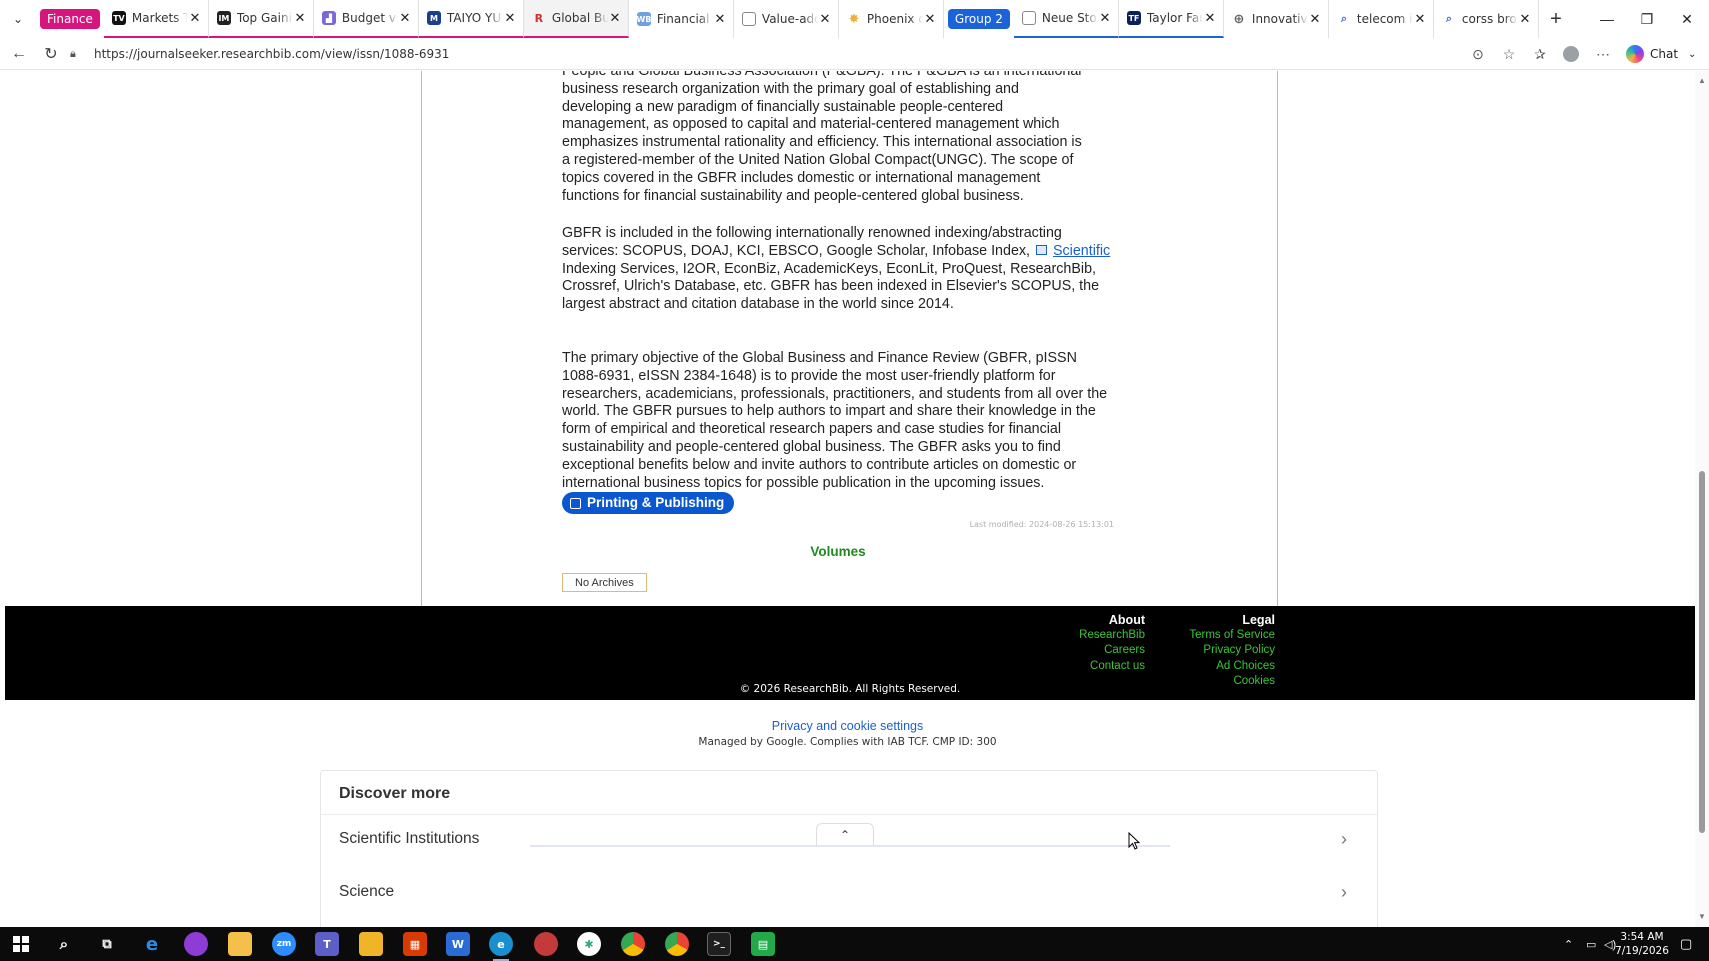 The image size is (1709, 961). What do you see at coordinates (152, 944) in the screenshot?
I see `internet-explorer-icon: e` at bounding box center [152, 944].